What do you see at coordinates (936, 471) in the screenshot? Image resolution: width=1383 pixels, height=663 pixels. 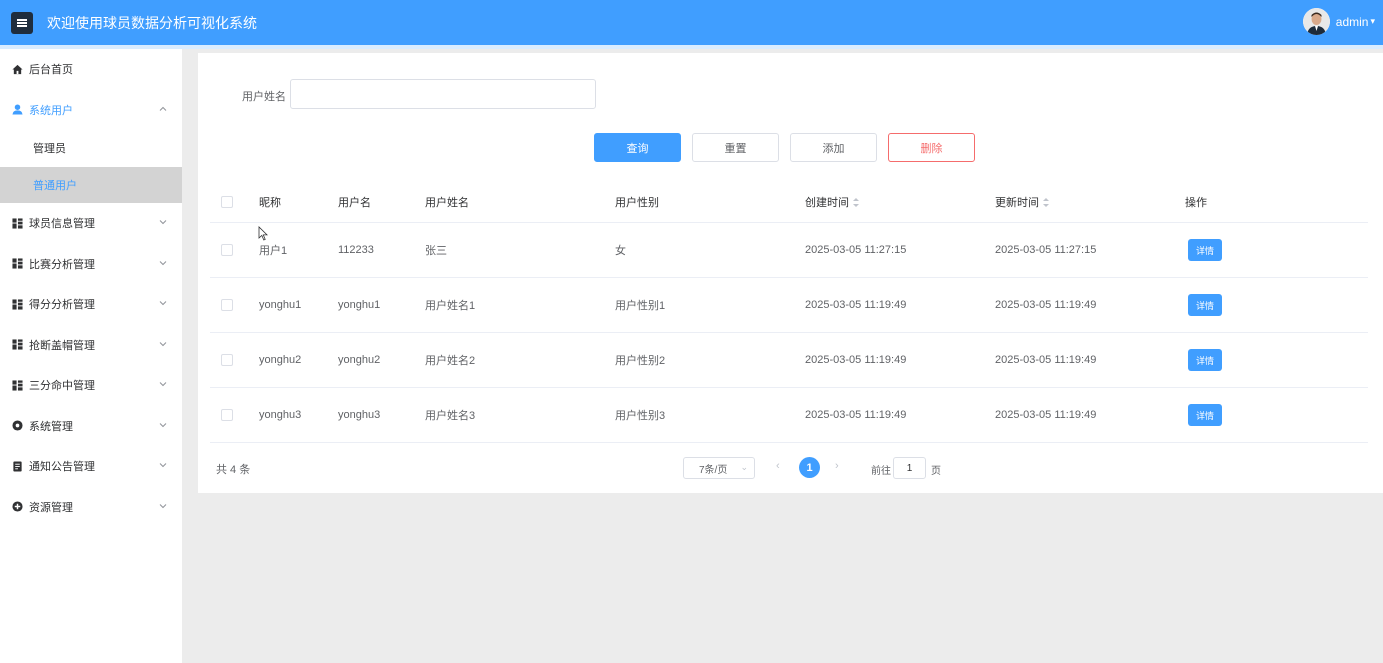 I see `goto-suffix: 页` at bounding box center [936, 471].